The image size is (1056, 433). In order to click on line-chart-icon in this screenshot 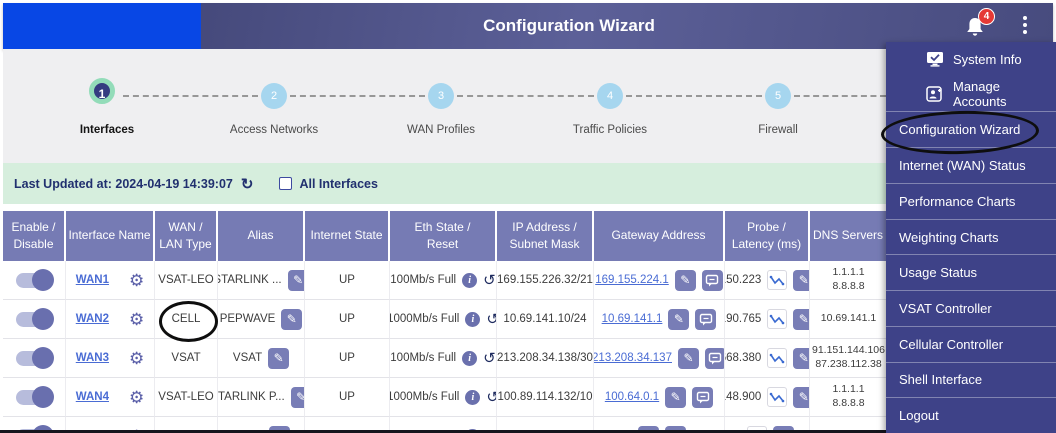, I will do `click(777, 319)`.